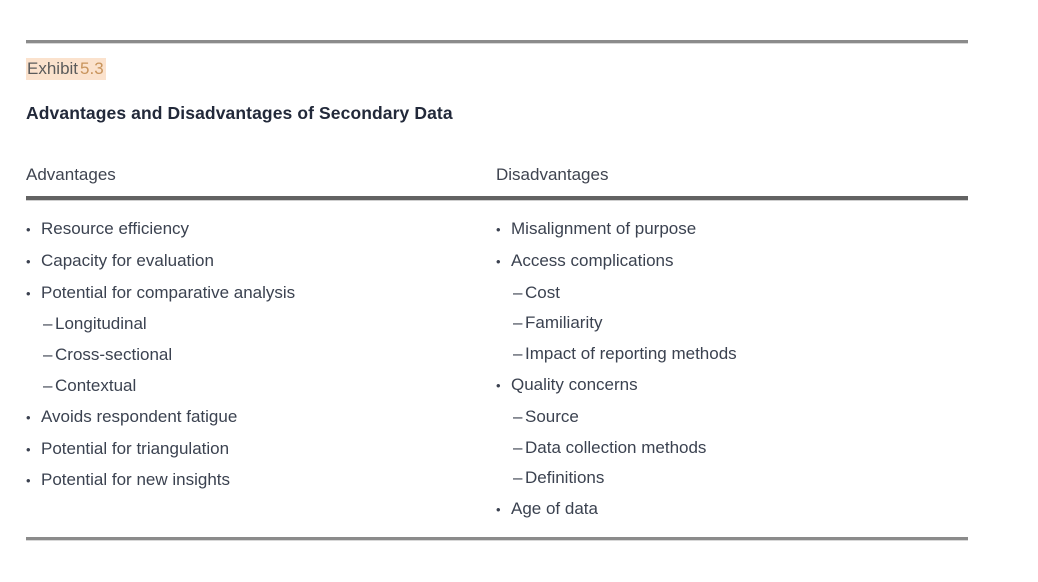 The width and height of the screenshot is (1038, 582). Describe the element at coordinates (261, 418) in the screenshot. I see `list-item: • Avoids respondent fatigue` at that location.